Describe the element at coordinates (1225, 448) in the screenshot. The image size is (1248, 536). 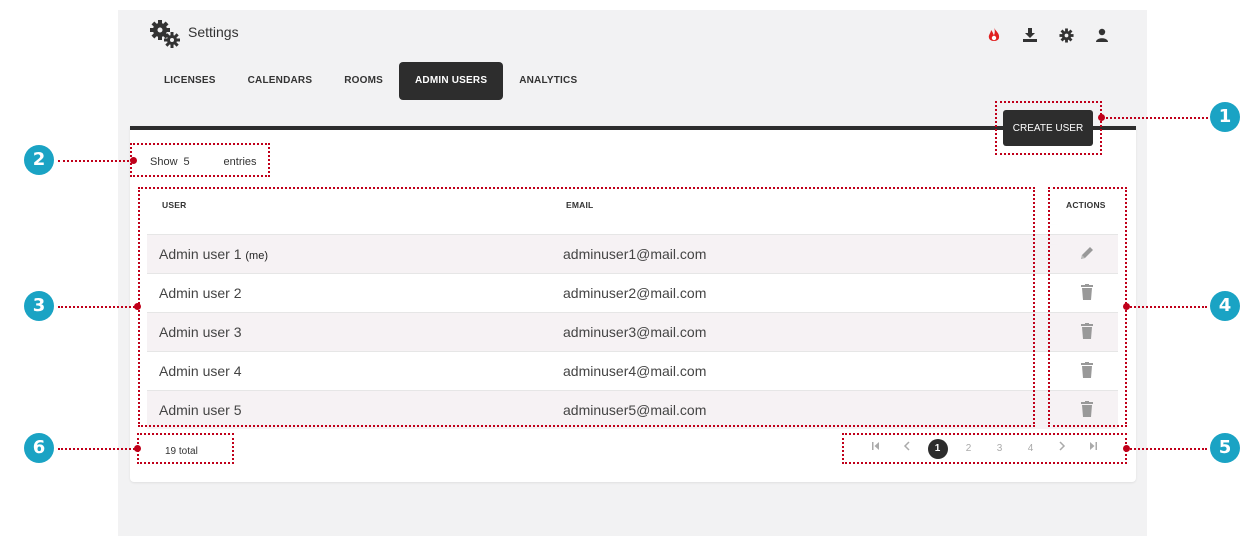
I see `callout-5: 5` at that location.